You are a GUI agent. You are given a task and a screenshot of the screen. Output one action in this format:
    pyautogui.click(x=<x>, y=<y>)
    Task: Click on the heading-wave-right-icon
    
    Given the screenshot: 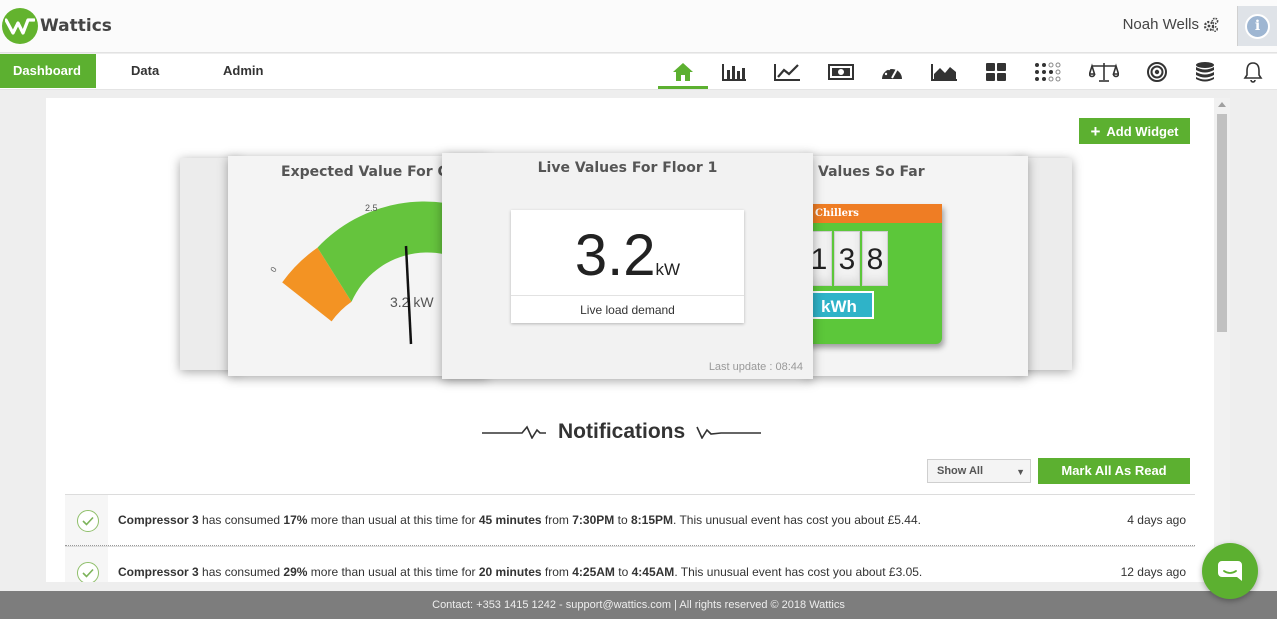 What is the action you would take?
    pyautogui.click(x=729, y=432)
    